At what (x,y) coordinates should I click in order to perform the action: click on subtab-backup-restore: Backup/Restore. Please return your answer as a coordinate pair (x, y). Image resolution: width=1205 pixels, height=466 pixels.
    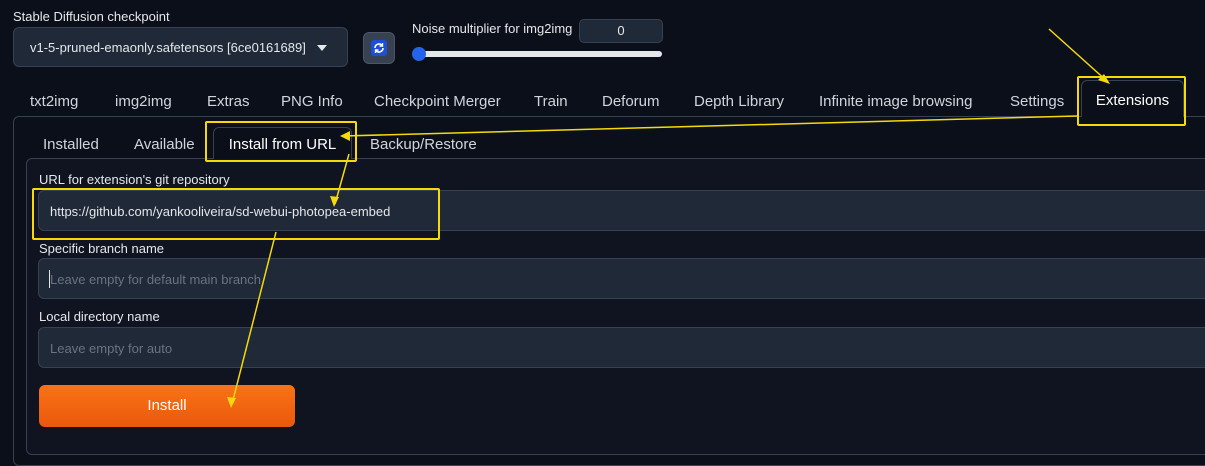
    Looking at the image, I should click on (423, 145).